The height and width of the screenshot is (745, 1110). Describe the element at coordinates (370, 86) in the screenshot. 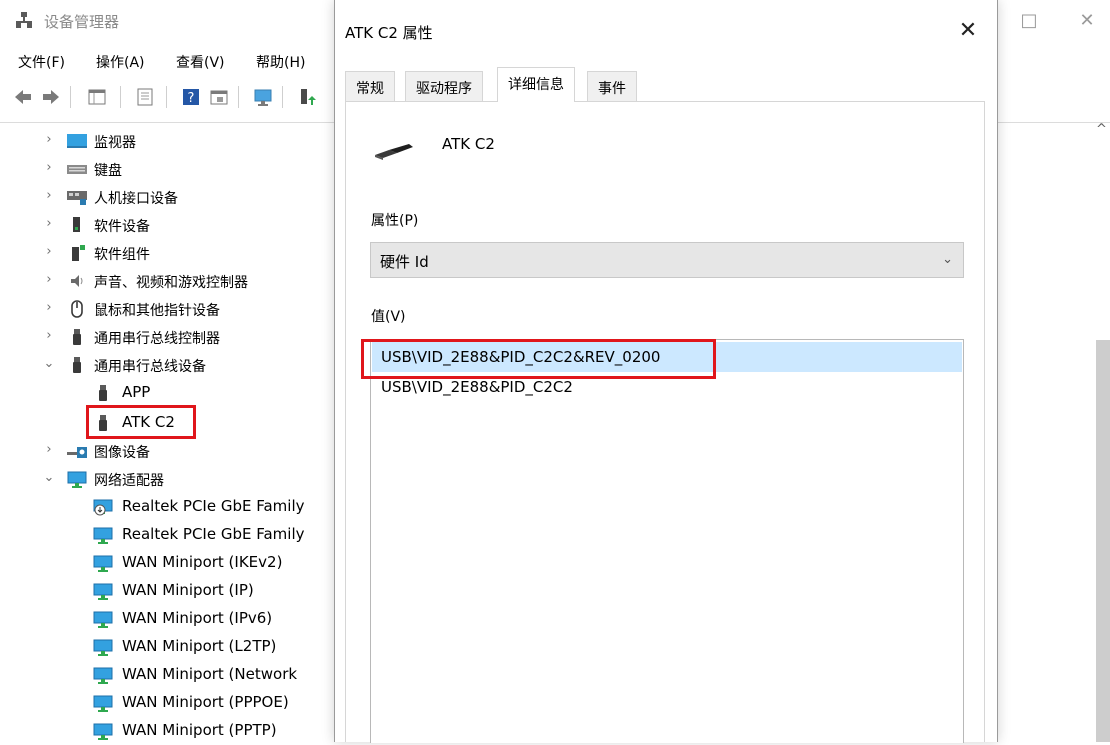

I see `tab-general: 常规` at that location.